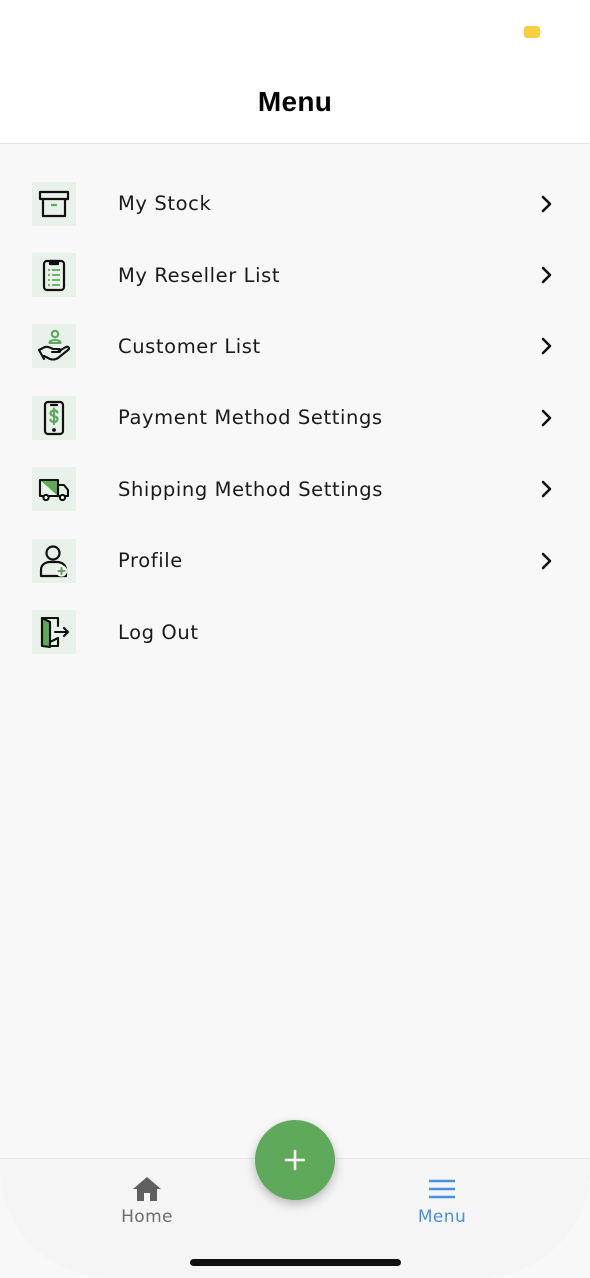  Describe the element at coordinates (54, 489) in the screenshot. I see `delivery-truck-icon` at that location.